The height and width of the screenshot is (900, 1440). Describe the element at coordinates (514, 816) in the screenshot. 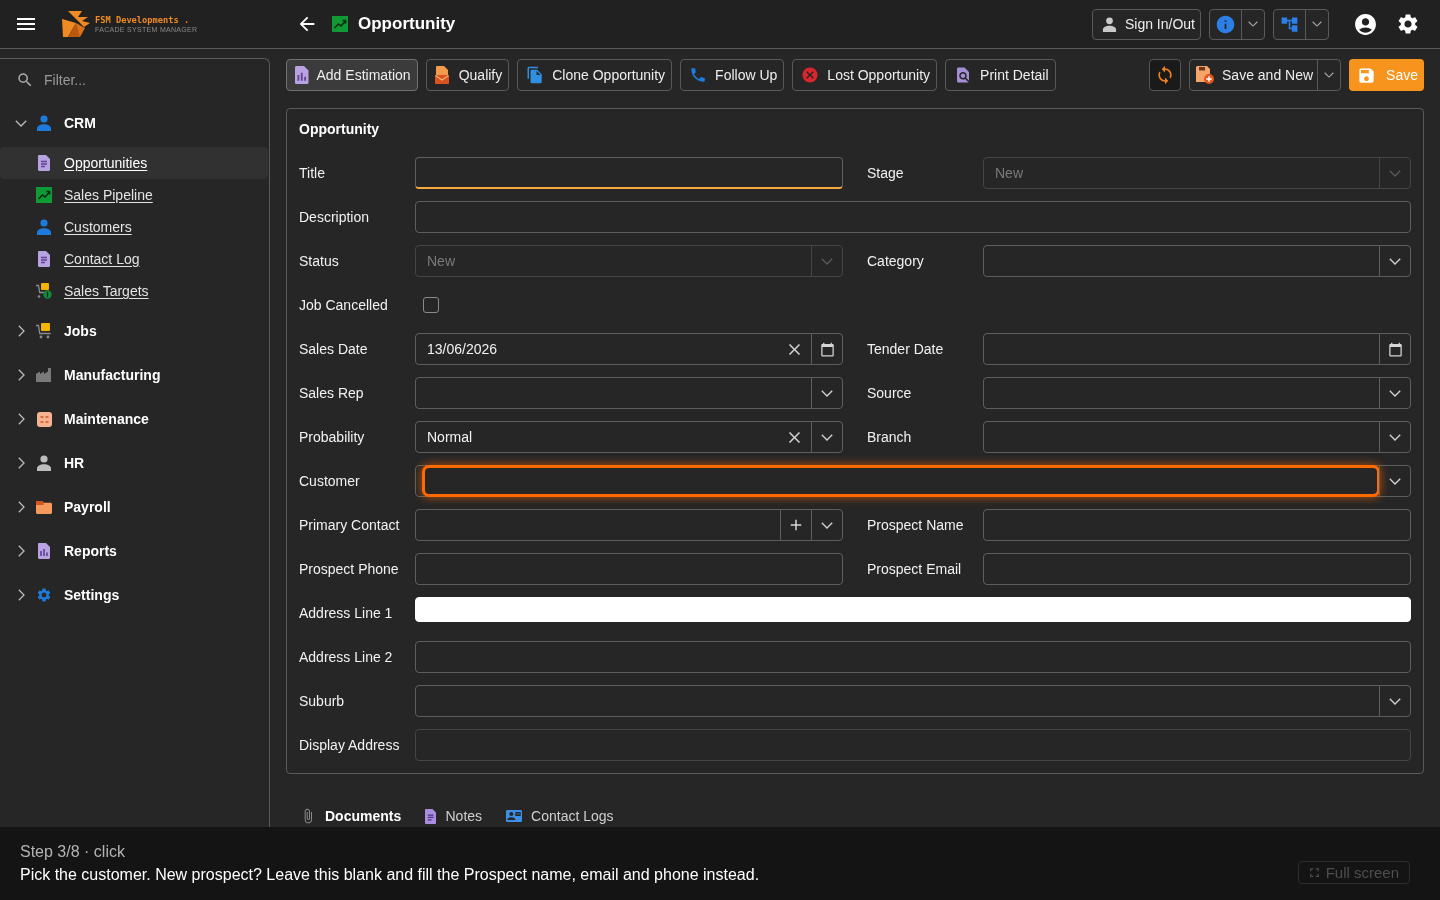

I see `contact-card-icon` at that location.